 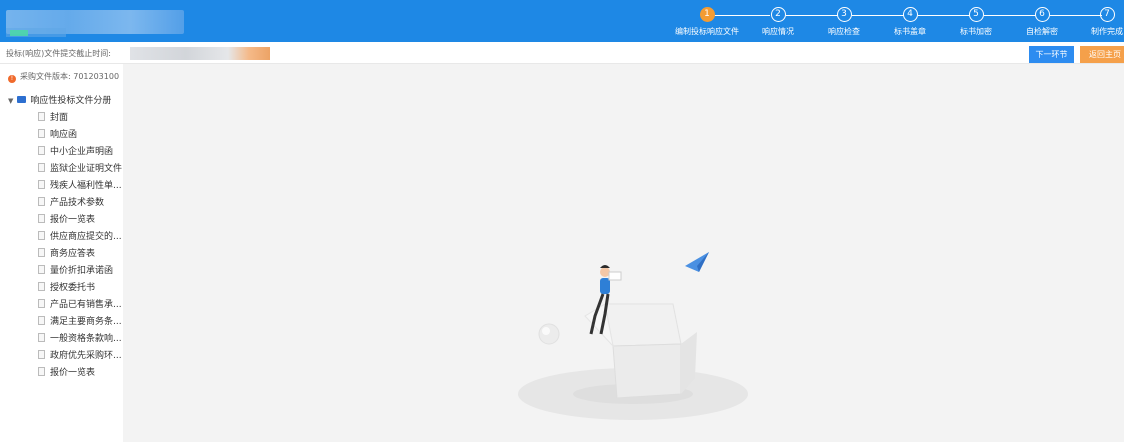 I want to click on folder-icon, so click(x=22, y=99).